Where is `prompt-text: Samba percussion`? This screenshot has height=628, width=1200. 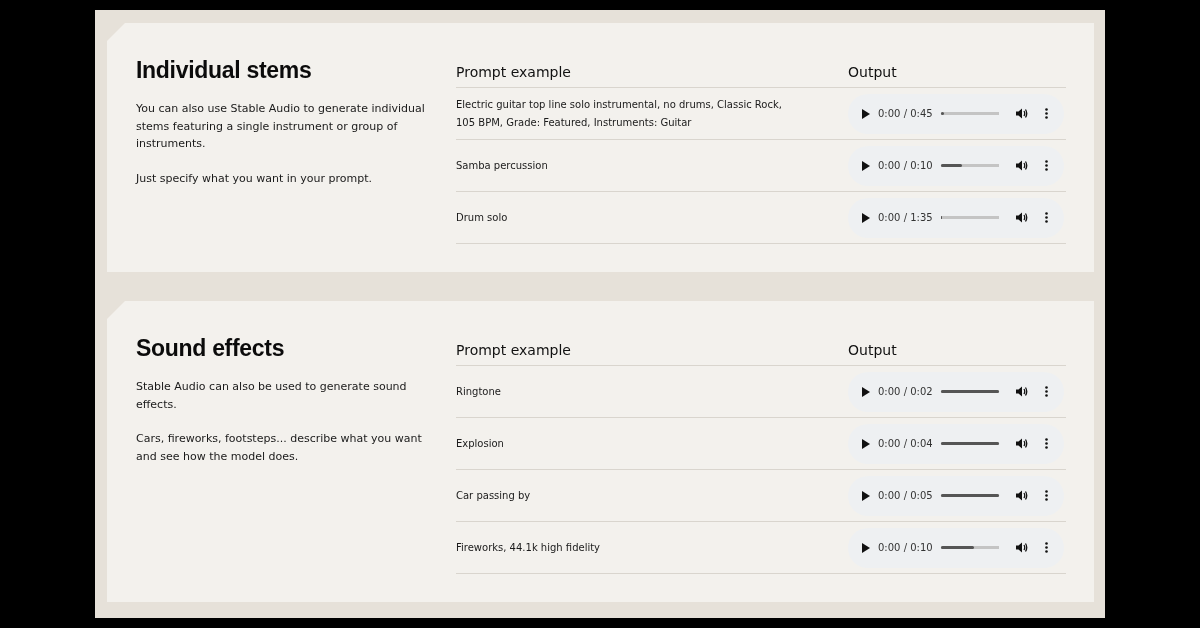
prompt-text: Samba percussion is located at coordinates (502, 165).